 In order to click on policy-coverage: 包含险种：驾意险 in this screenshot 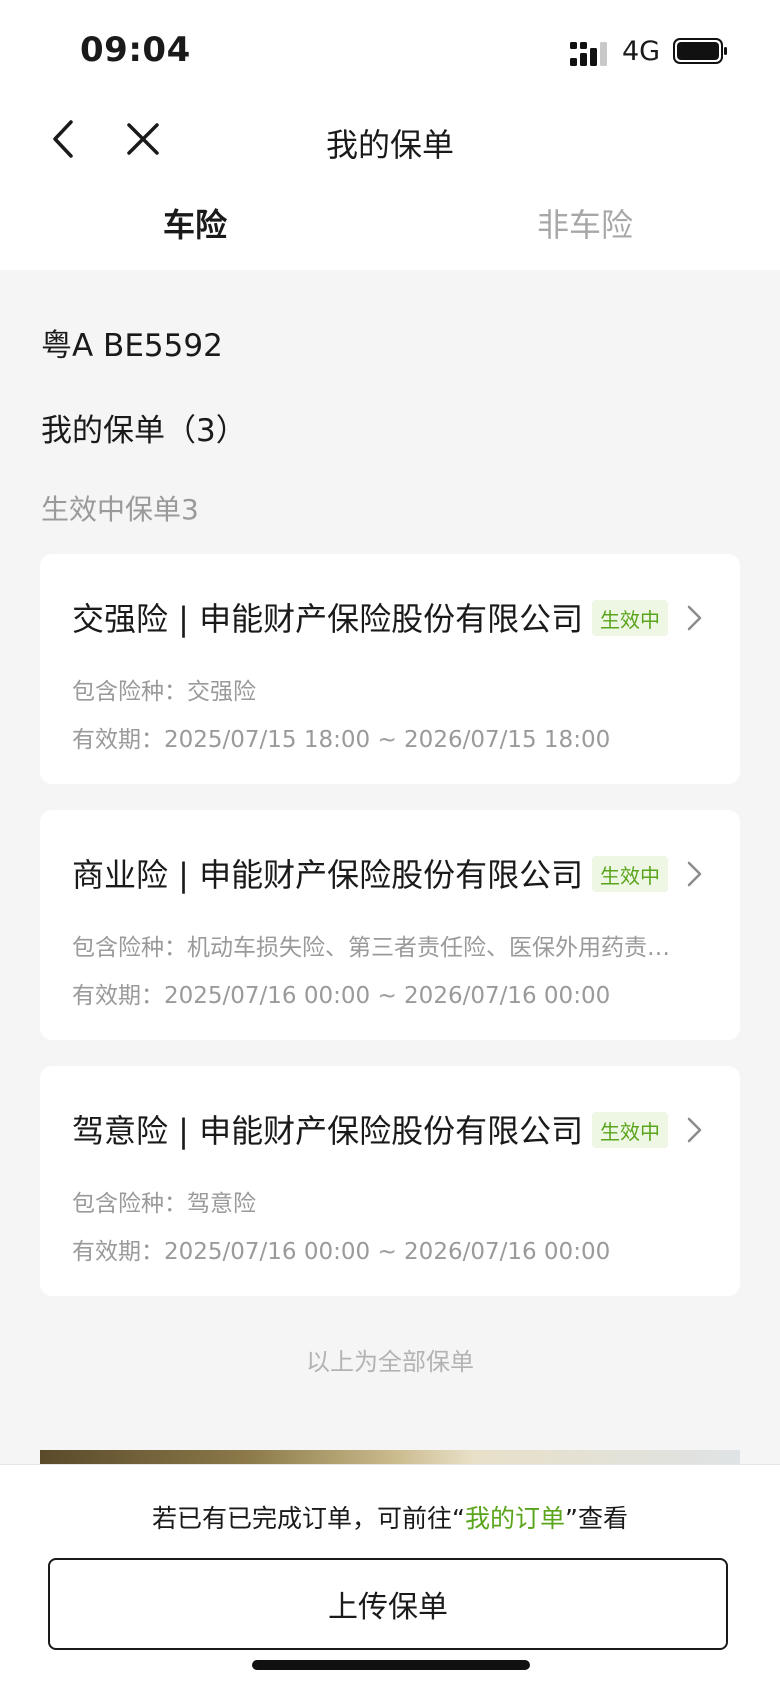, I will do `click(164, 1204)`.